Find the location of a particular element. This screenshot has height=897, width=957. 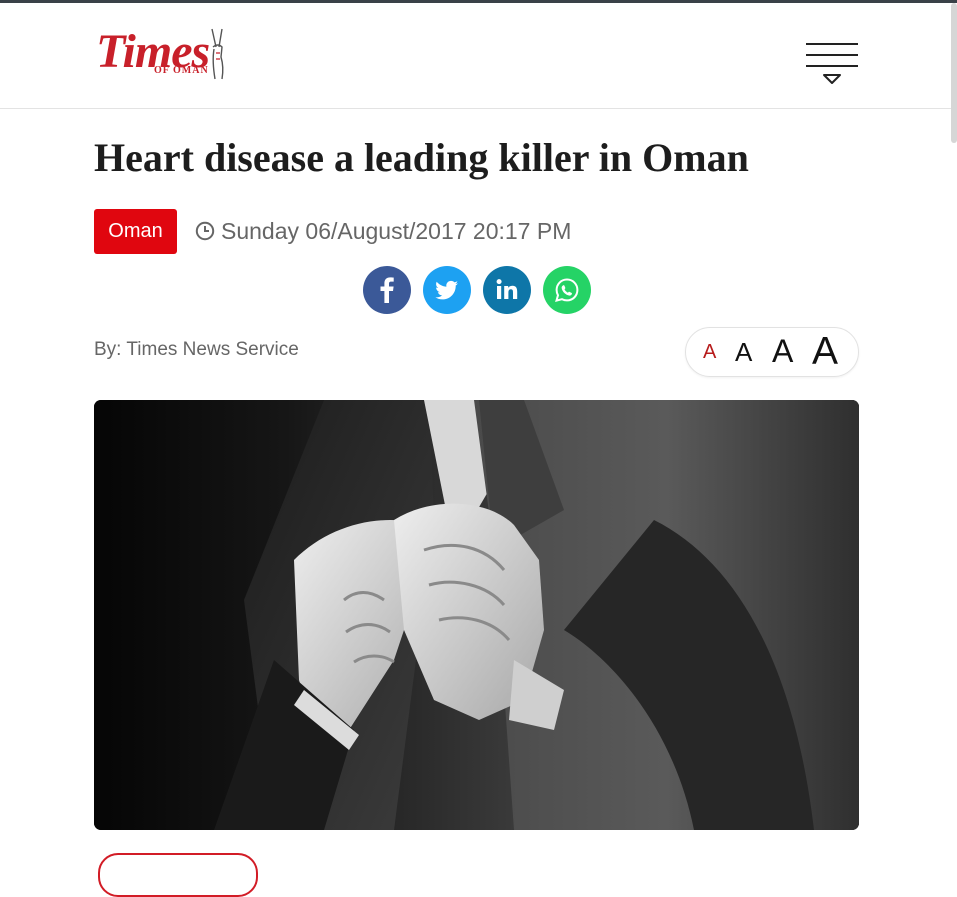

font-size-small-button: A is located at coordinates (709, 352).